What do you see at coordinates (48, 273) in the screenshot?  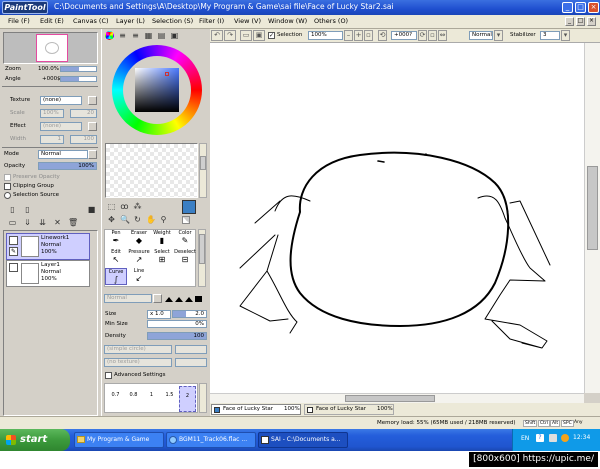 I see `layer-row-layer1: Layer1 Normal 100%` at bounding box center [48, 273].